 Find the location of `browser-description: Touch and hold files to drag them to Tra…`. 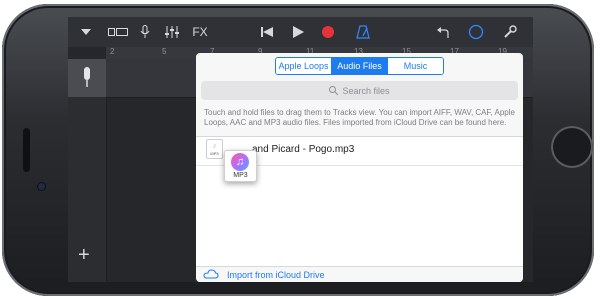

browser-description: Touch and hold files to drag them to Tra… is located at coordinates (359, 117).